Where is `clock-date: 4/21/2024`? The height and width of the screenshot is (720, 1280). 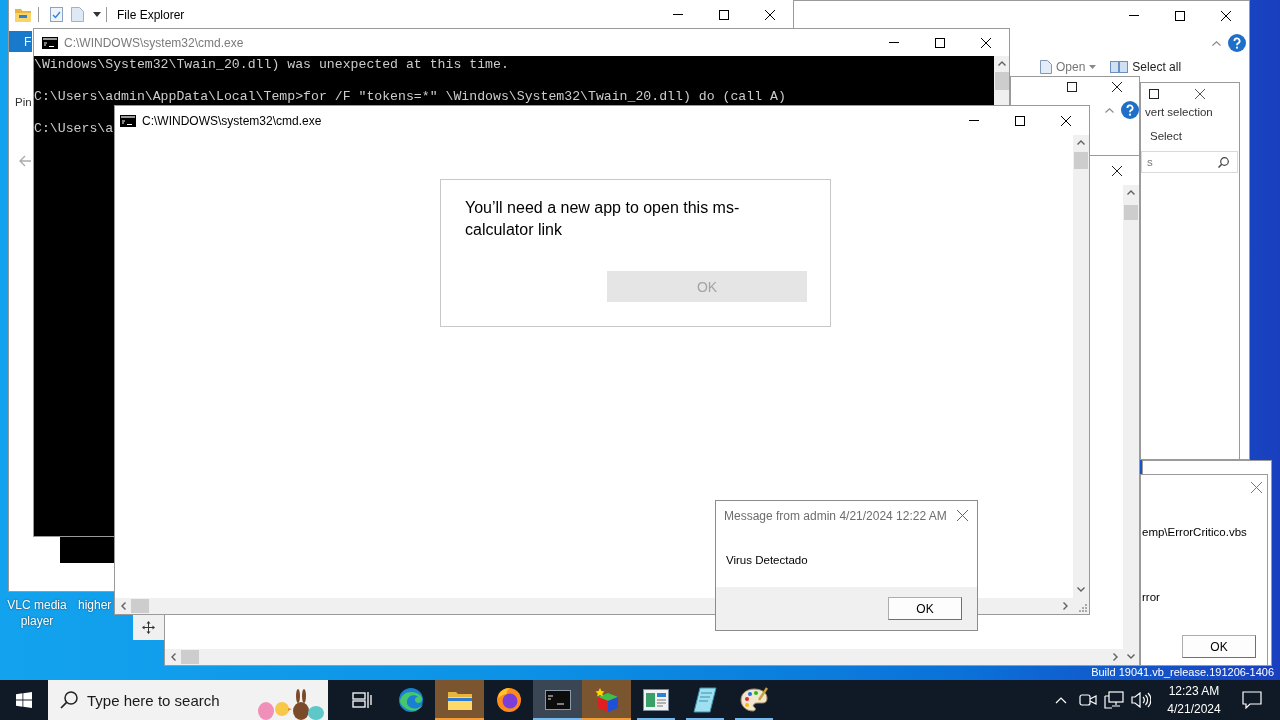 clock-date: 4/21/2024 is located at coordinates (1194, 709).